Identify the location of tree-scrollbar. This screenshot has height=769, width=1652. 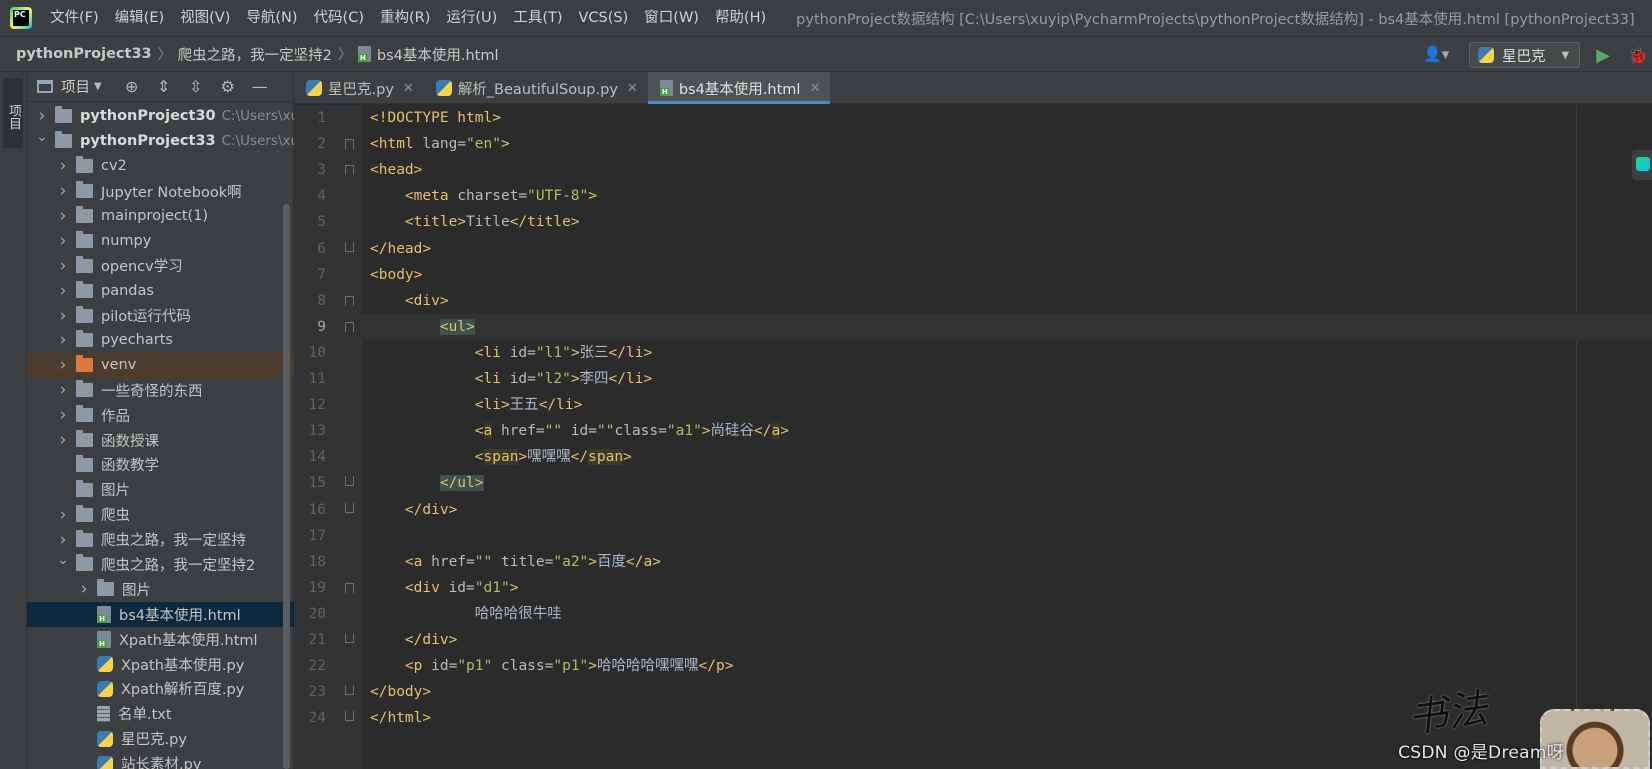
(286, 486).